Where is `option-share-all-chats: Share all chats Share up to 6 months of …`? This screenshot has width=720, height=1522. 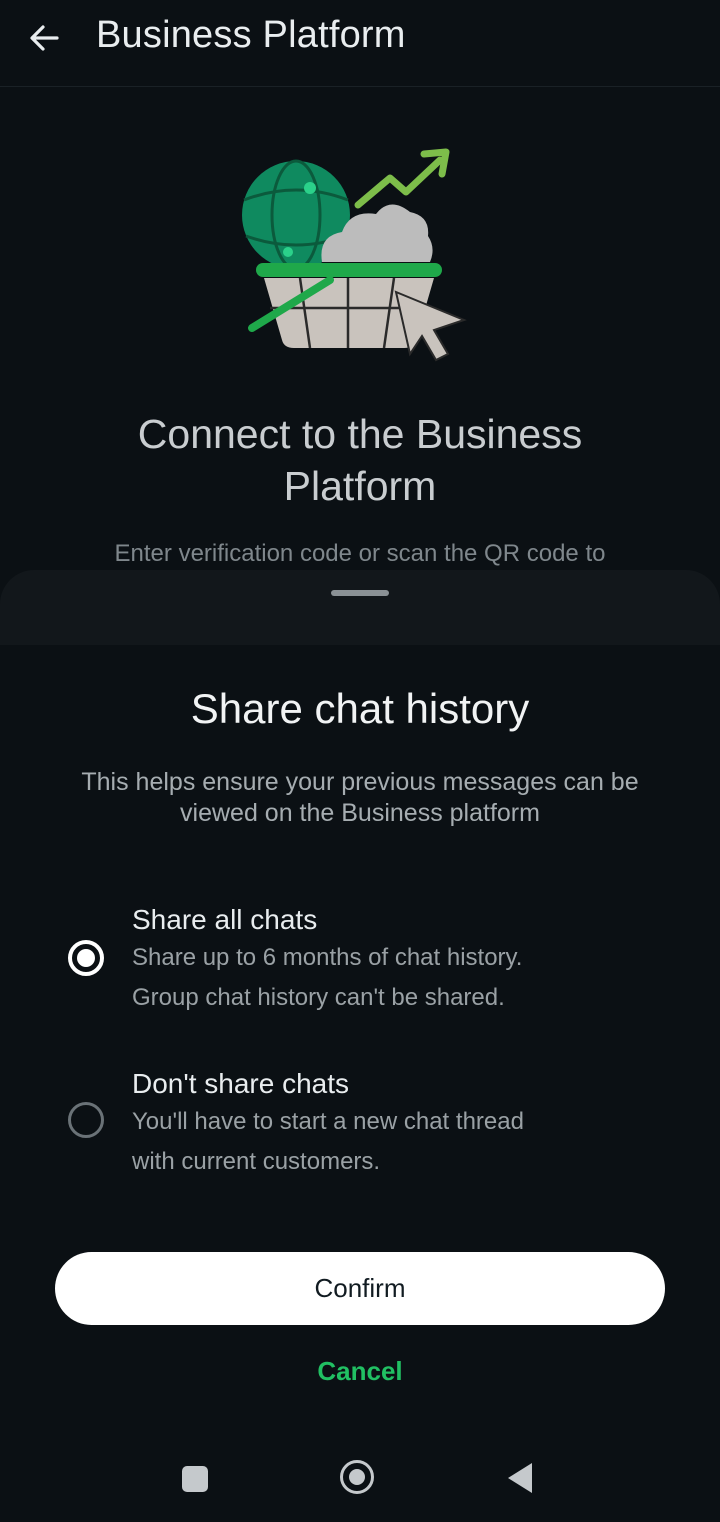
option-share-all-chats: Share all chats Share up to 6 months of … is located at coordinates (360, 975).